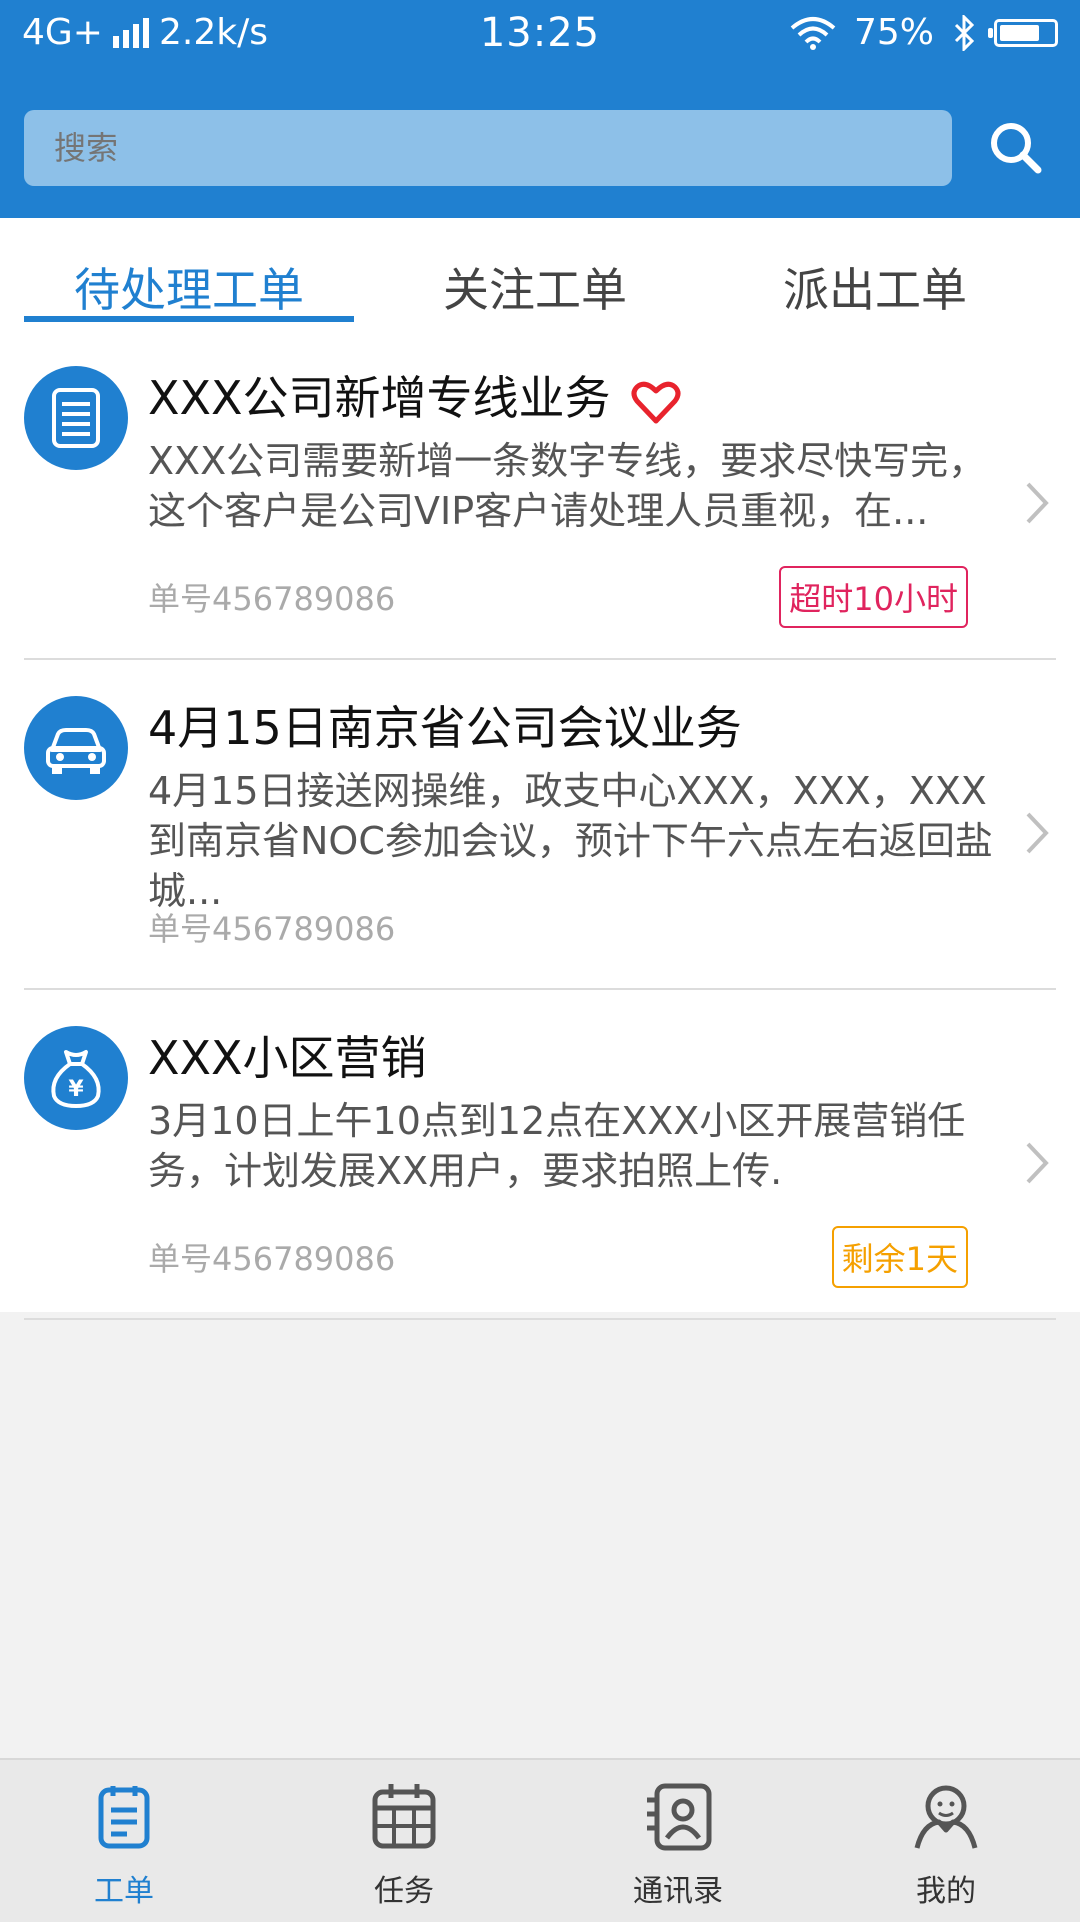  I want to click on nav-profile: 我的, so click(946, 1845).